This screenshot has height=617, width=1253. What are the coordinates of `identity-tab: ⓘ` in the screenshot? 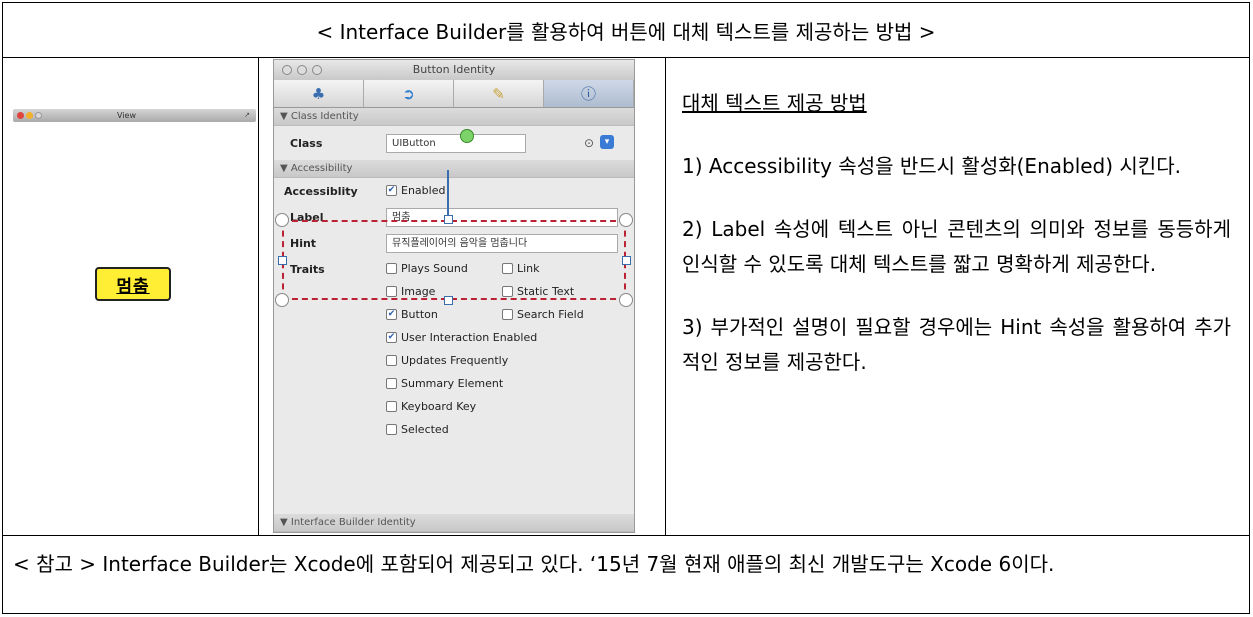 It's located at (589, 93).